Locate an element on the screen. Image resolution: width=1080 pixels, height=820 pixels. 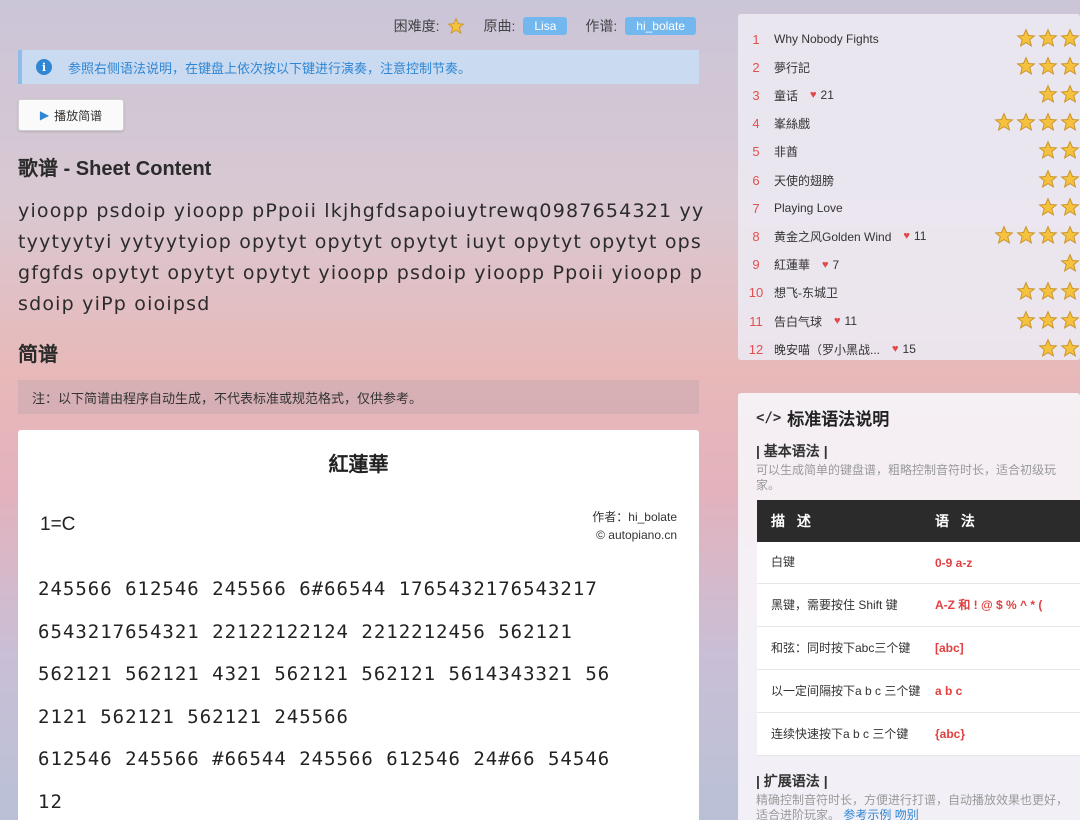
difficulty-label: 困难度: is located at coordinates (416, 26).